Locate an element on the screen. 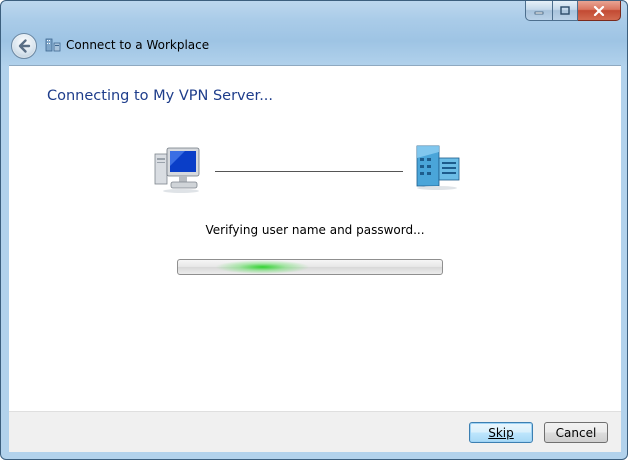 Image resolution: width=628 pixels, height=460 pixels. close-icon is located at coordinates (599, 10).